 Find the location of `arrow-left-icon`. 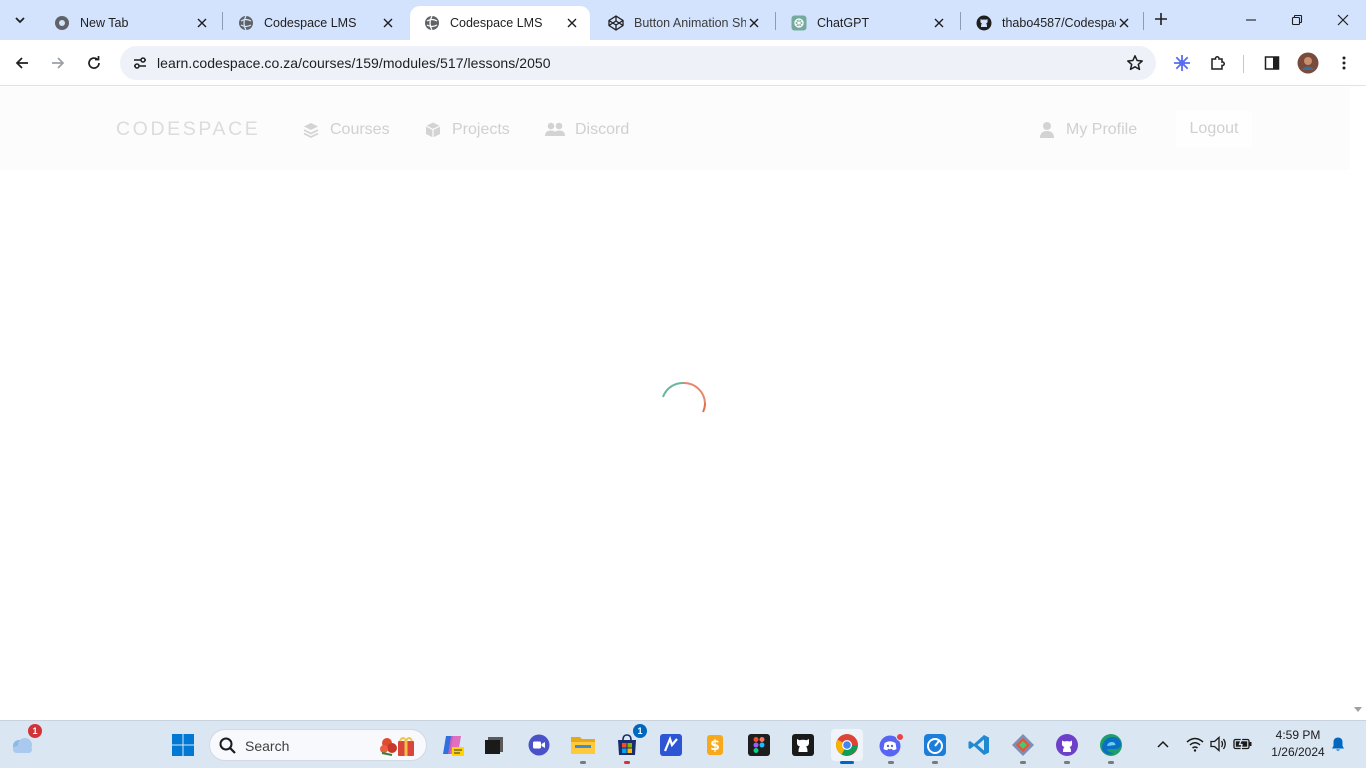

arrow-left-icon is located at coordinates (21, 63).